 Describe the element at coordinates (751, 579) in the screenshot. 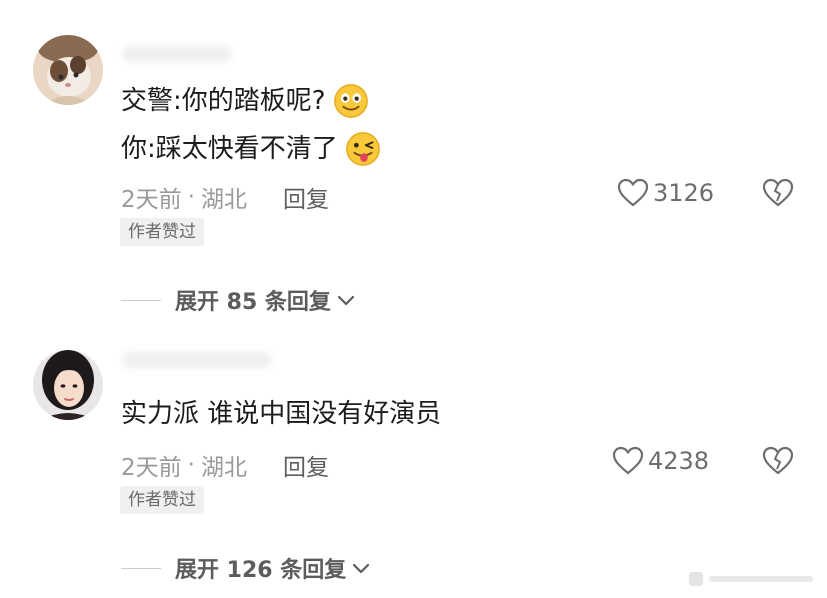

I see `watermark-logo` at that location.